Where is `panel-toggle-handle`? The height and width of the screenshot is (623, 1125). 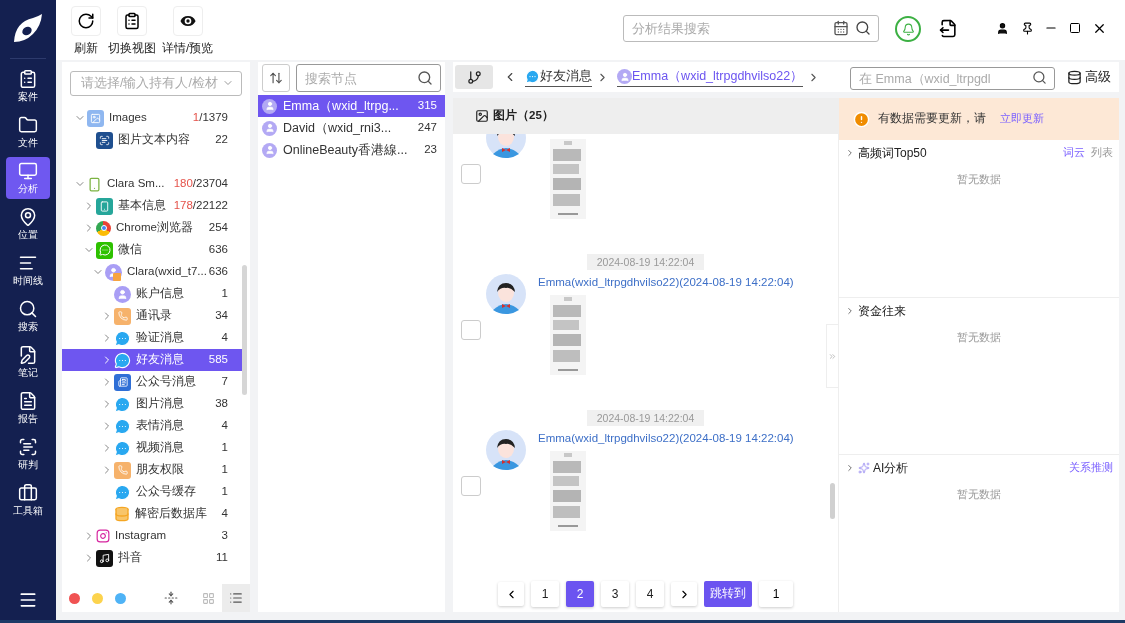 panel-toggle-handle is located at coordinates (832, 356).